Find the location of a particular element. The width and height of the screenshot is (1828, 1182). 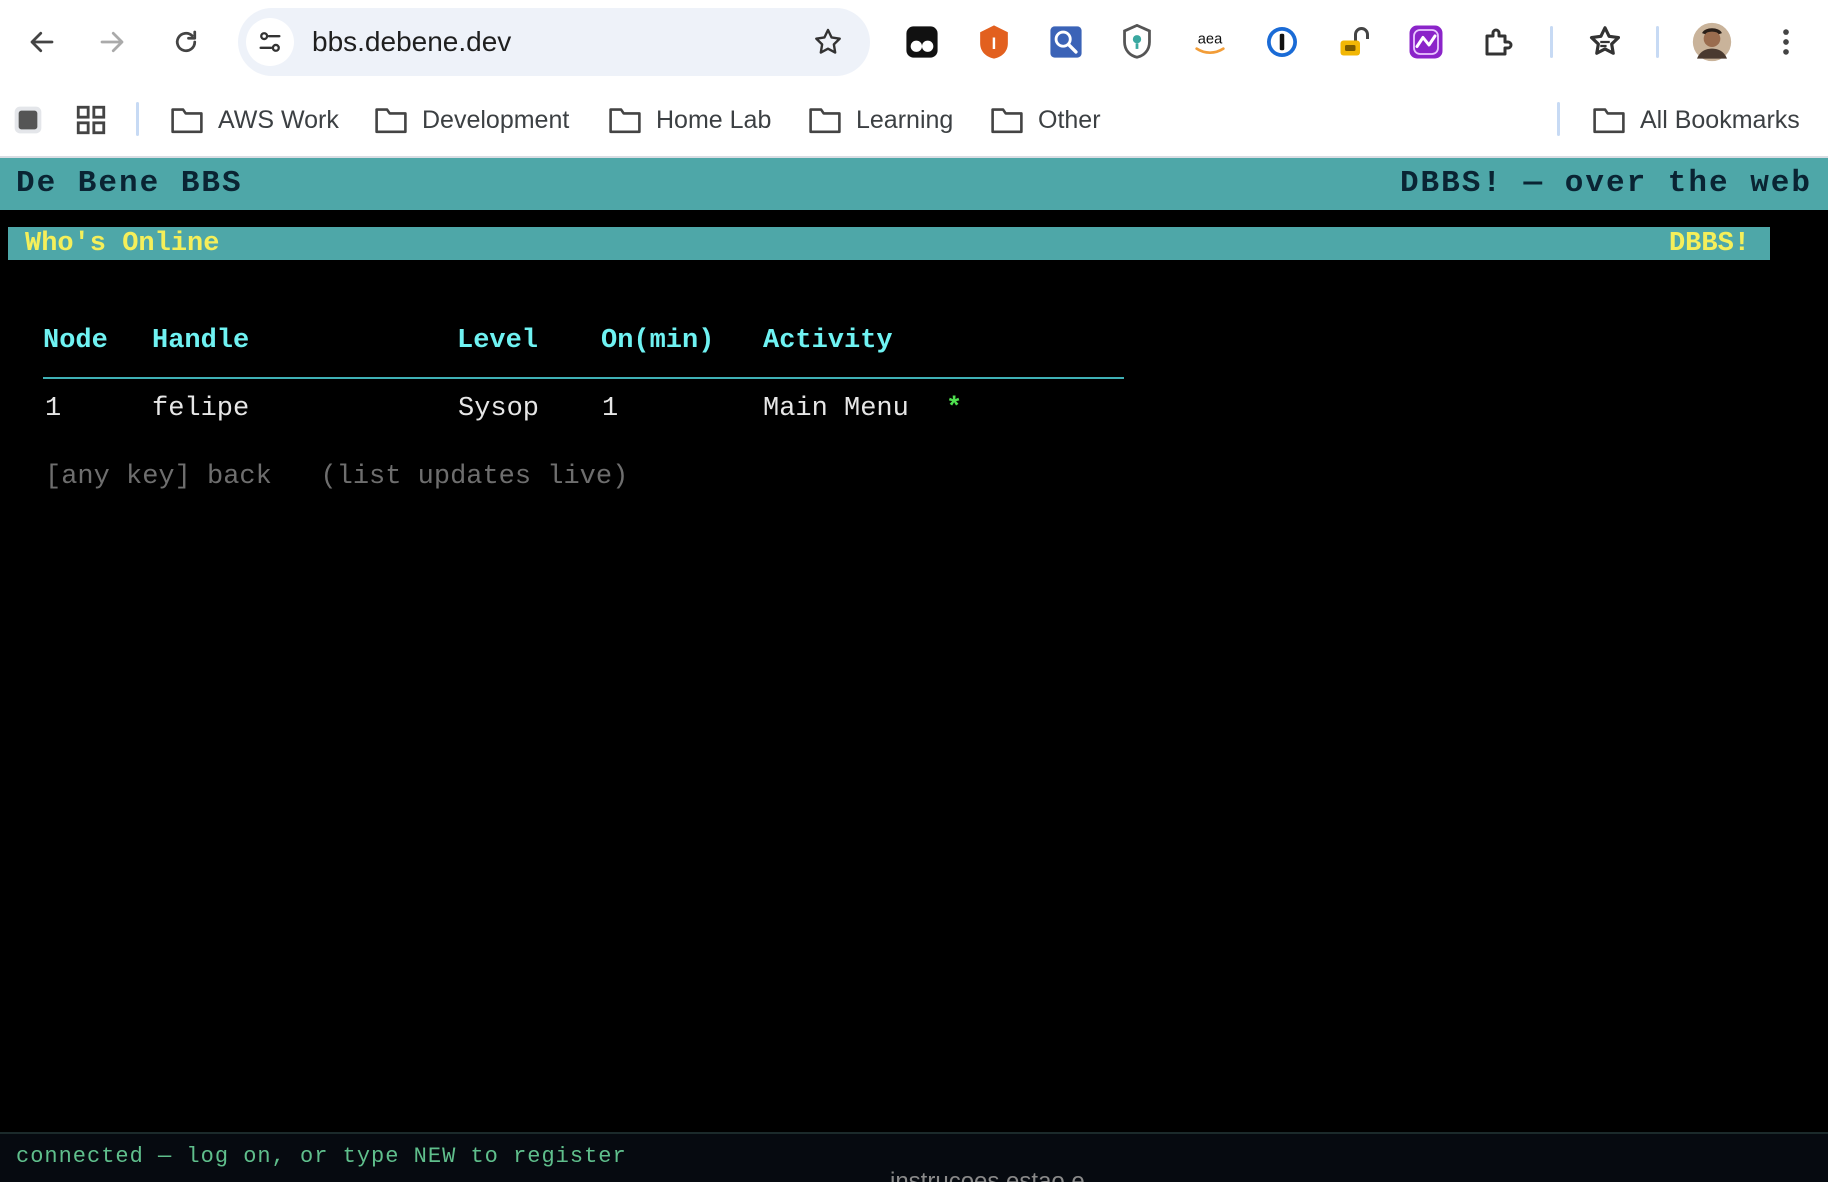

screen-title-bar: Who's Online DBBS! is located at coordinates (889, 243).